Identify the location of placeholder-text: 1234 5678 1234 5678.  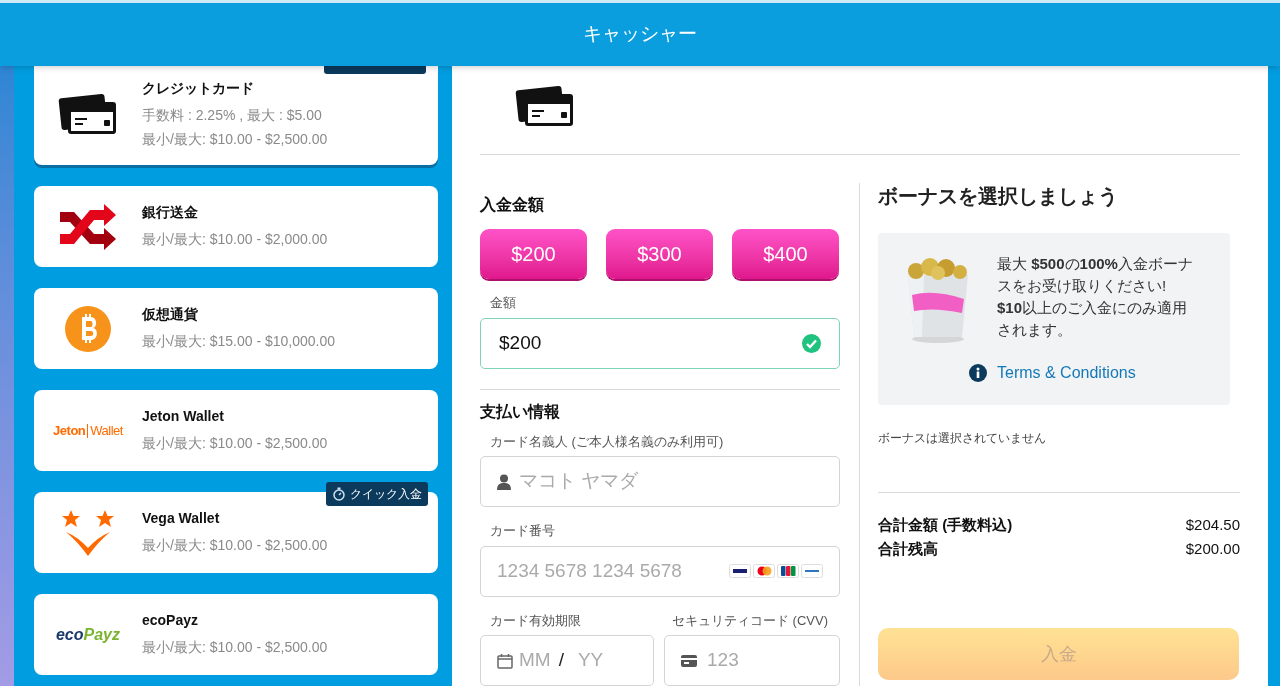
(589, 570).